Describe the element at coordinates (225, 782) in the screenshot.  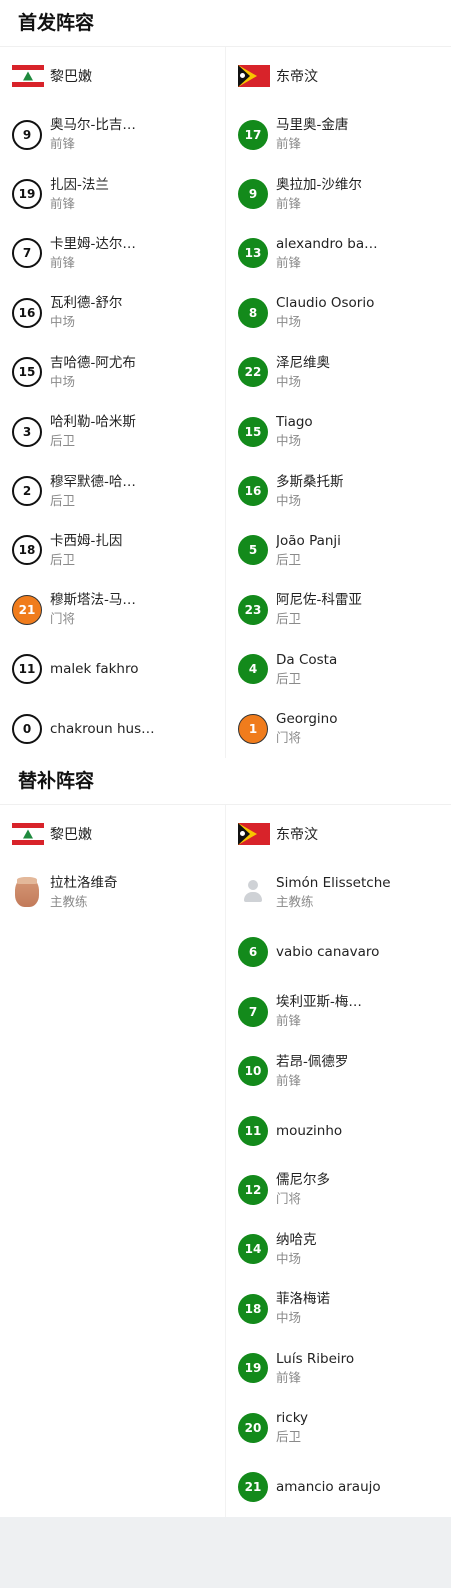
I see `substitutes-title: 替补阵容` at that location.